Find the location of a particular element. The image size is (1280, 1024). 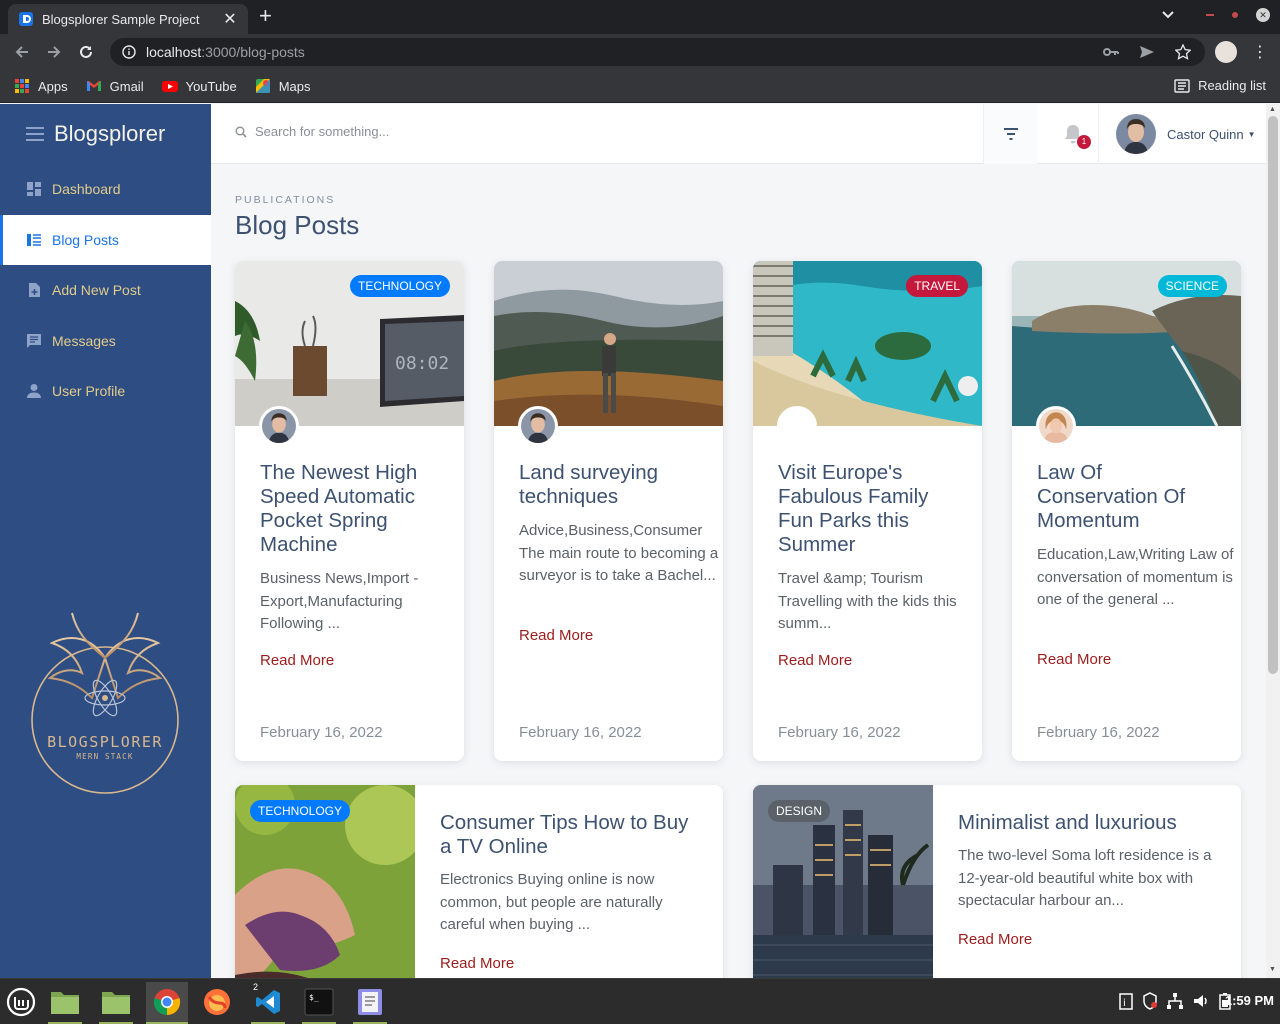

reading-list-button: Reading list is located at coordinates (1220, 85).